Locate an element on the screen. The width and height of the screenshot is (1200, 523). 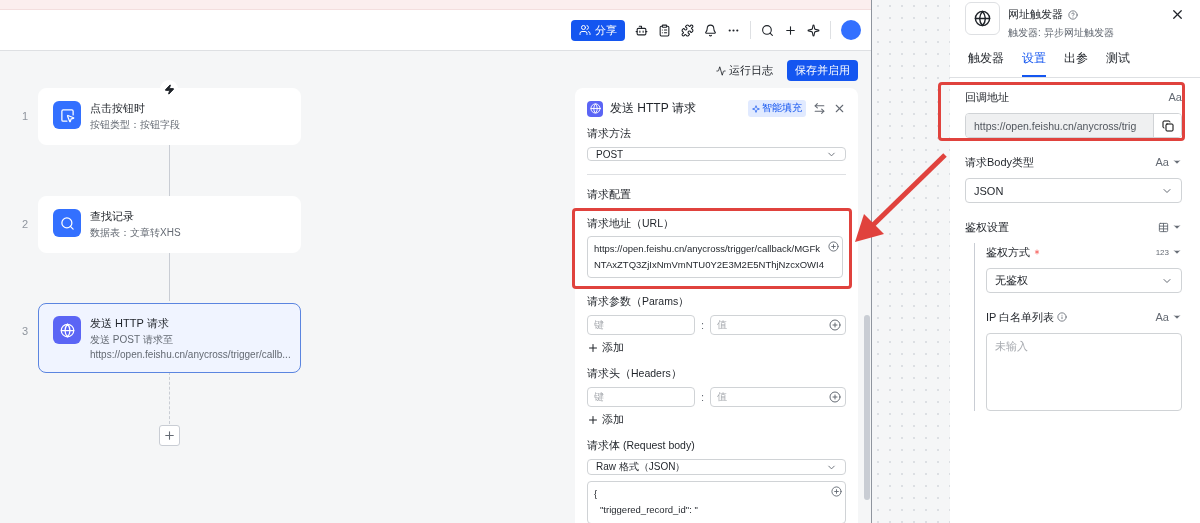
method-select: POST is located at coordinates (716, 154).